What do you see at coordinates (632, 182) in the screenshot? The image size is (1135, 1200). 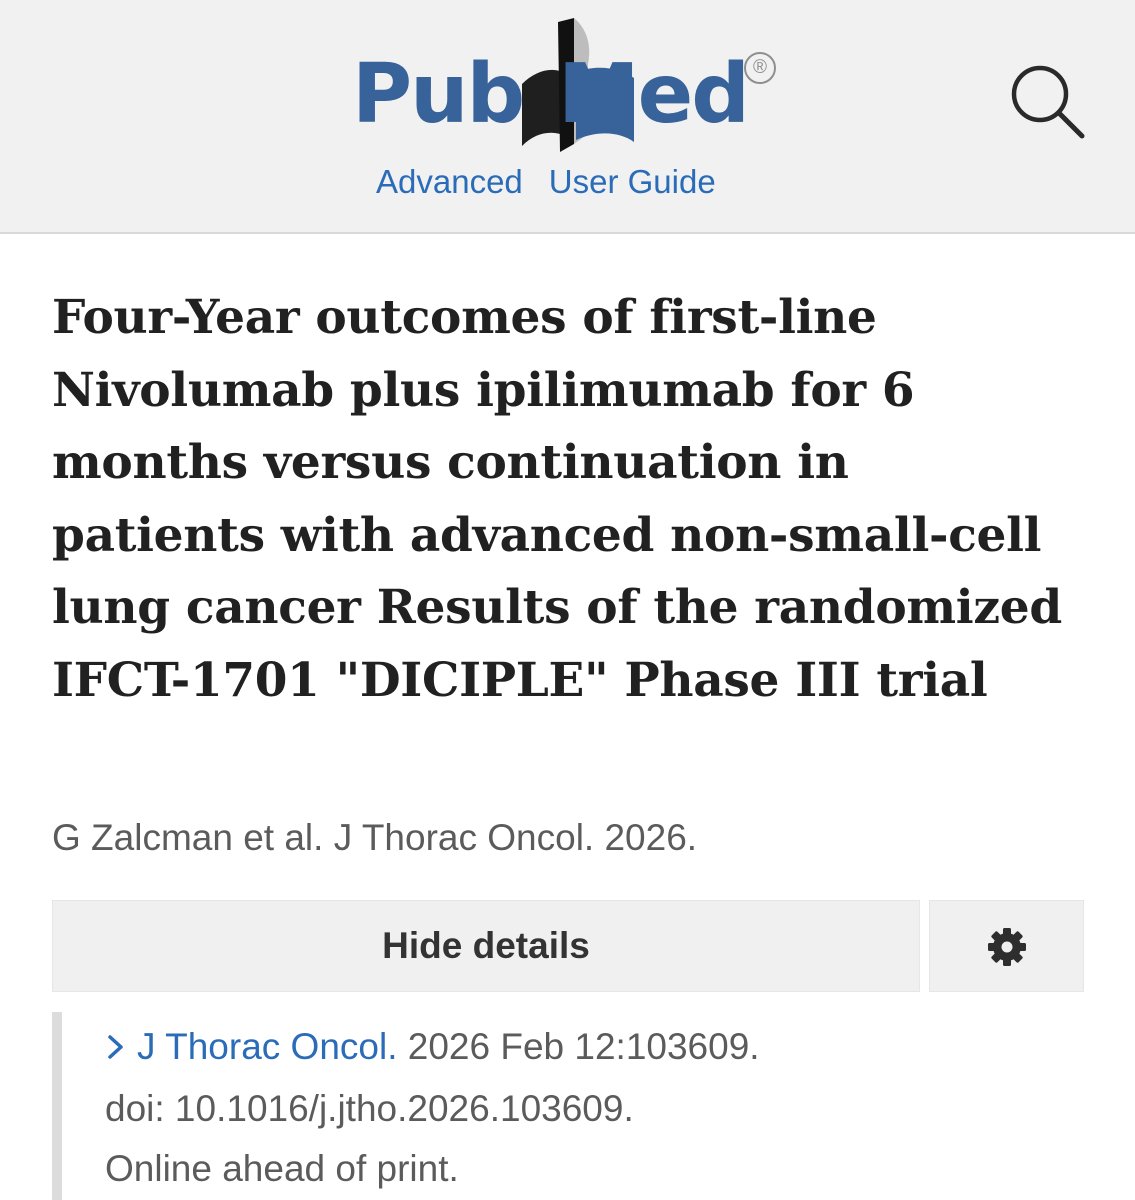 I see `user-guide-link: User Guide` at bounding box center [632, 182].